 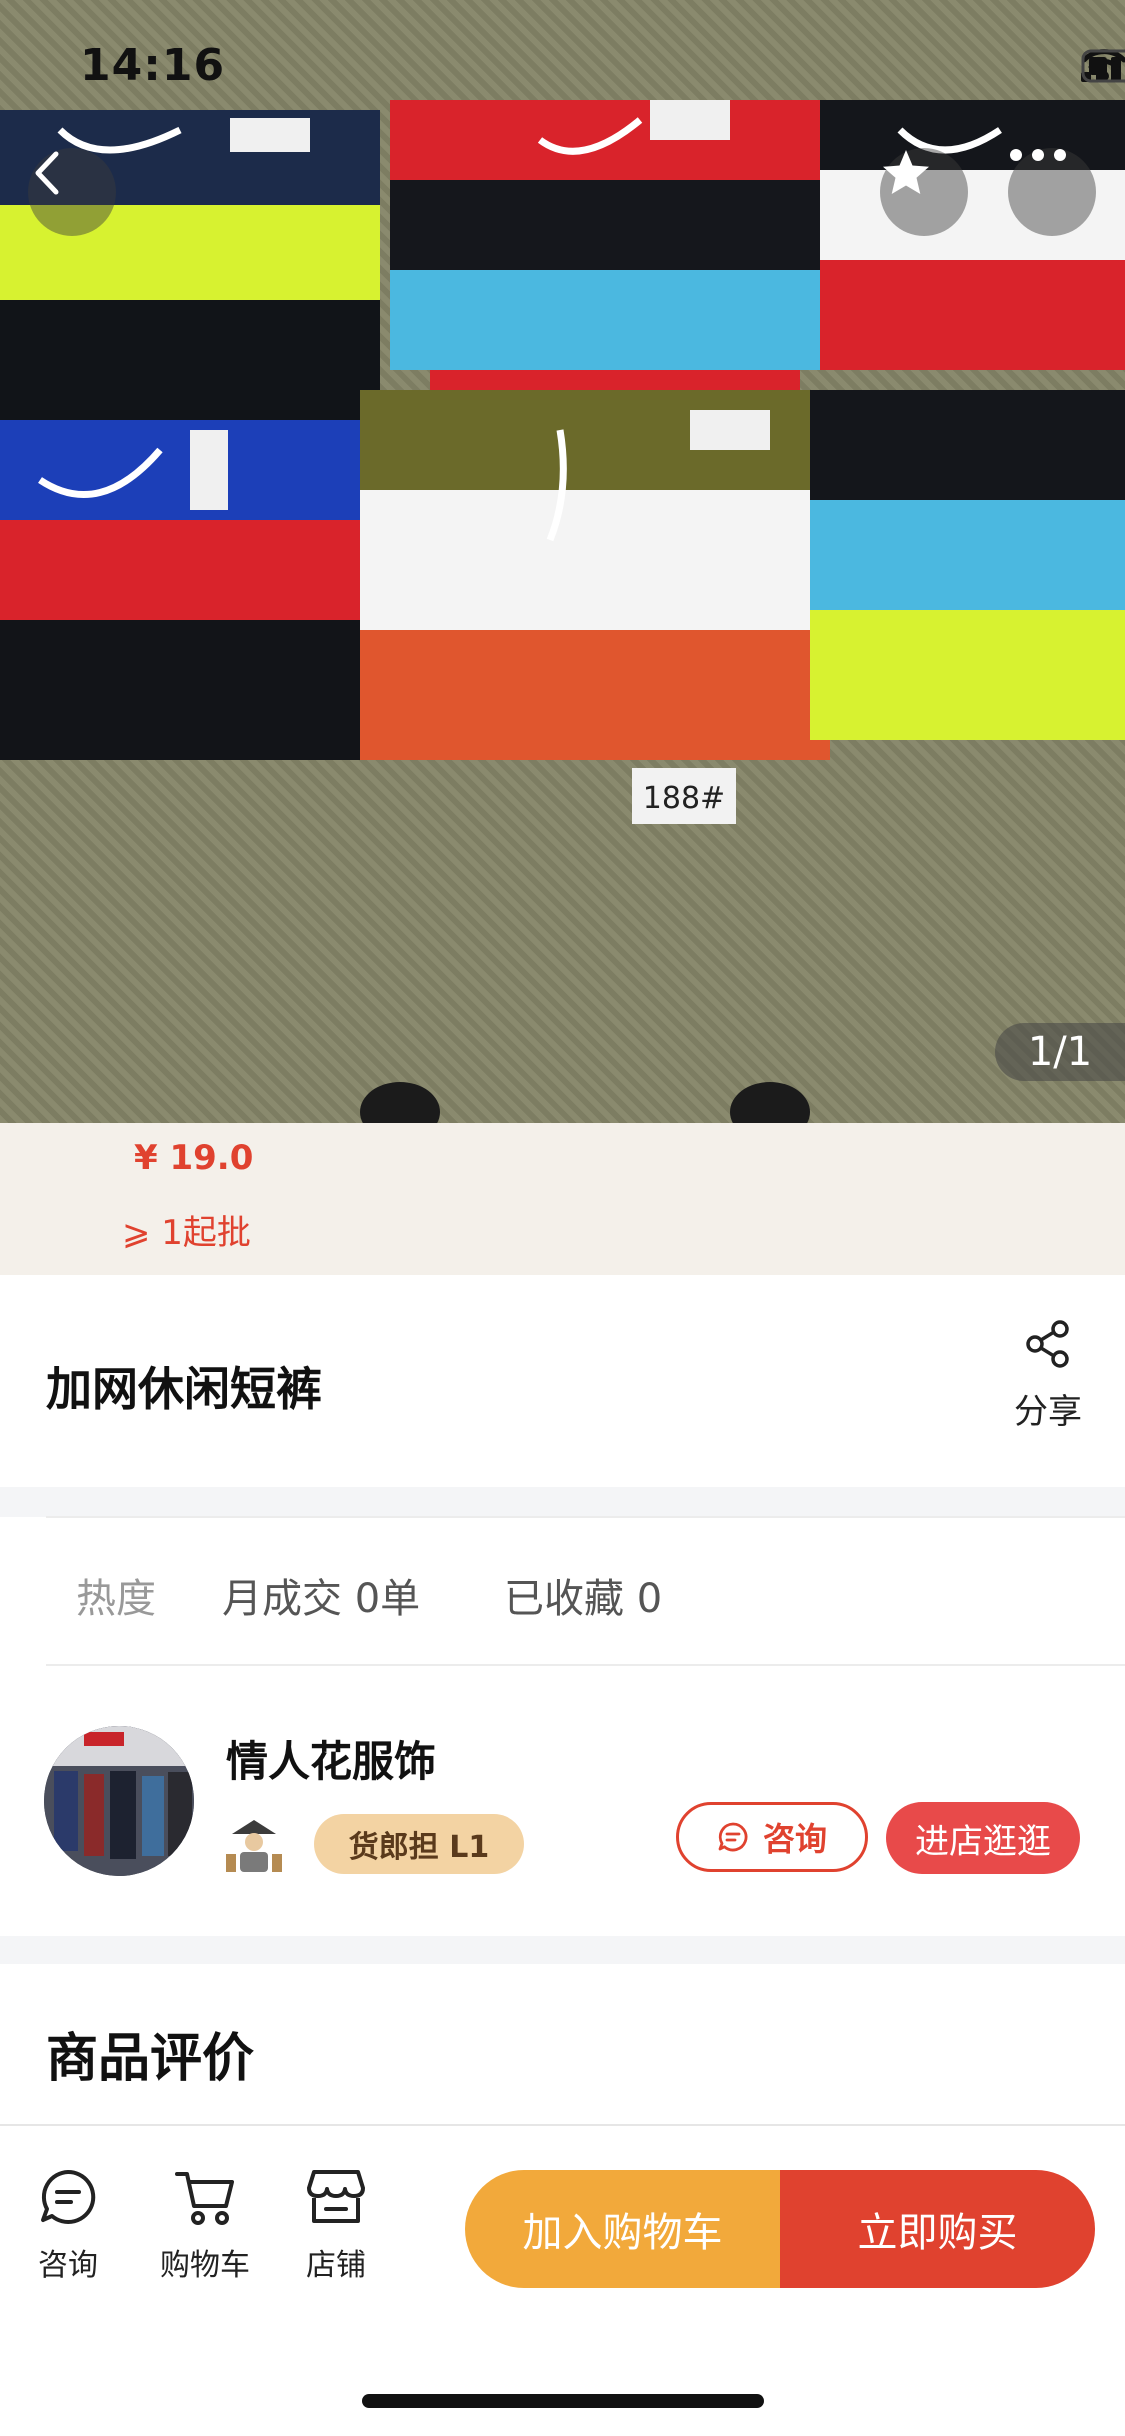 I want to click on favorite-button, so click(x=924, y=192).